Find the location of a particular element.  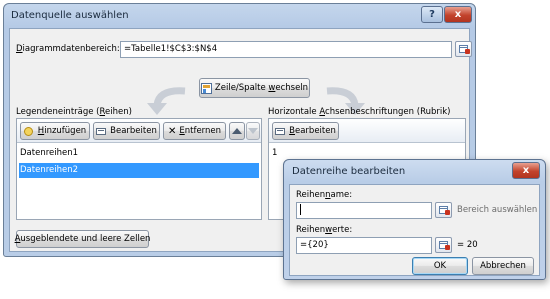

series-values-value: ={20} is located at coordinates (314, 245).